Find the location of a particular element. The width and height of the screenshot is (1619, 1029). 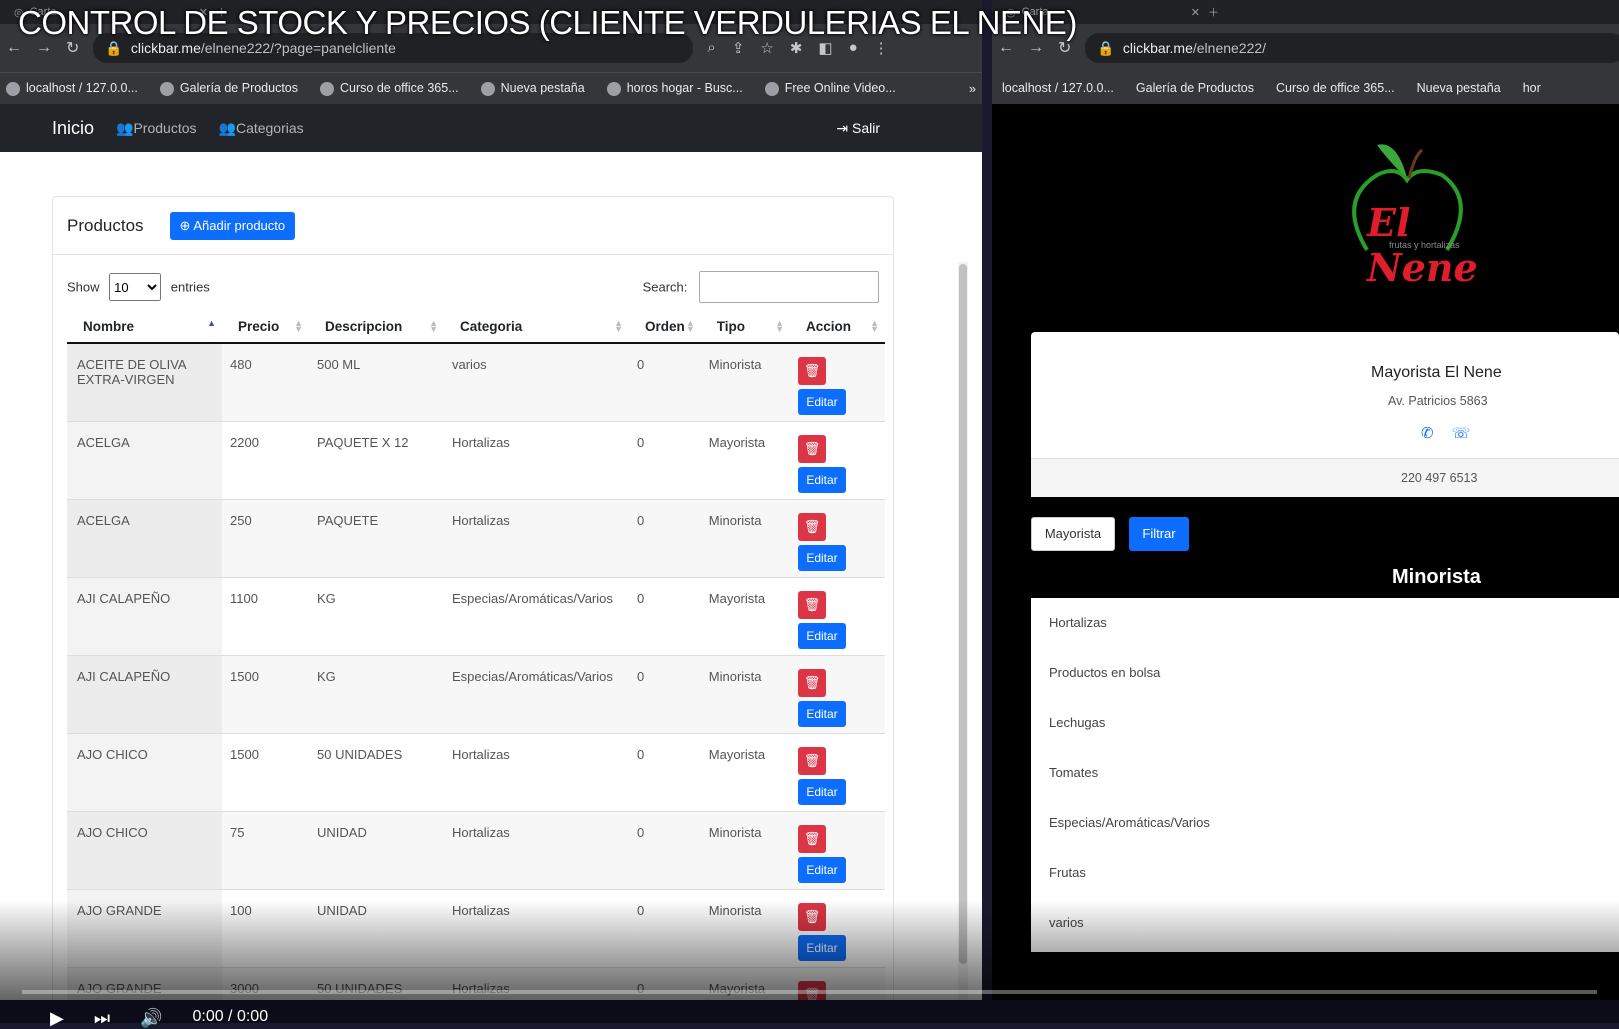

store-phone: 220 497 6513 is located at coordinates (1325, 477).